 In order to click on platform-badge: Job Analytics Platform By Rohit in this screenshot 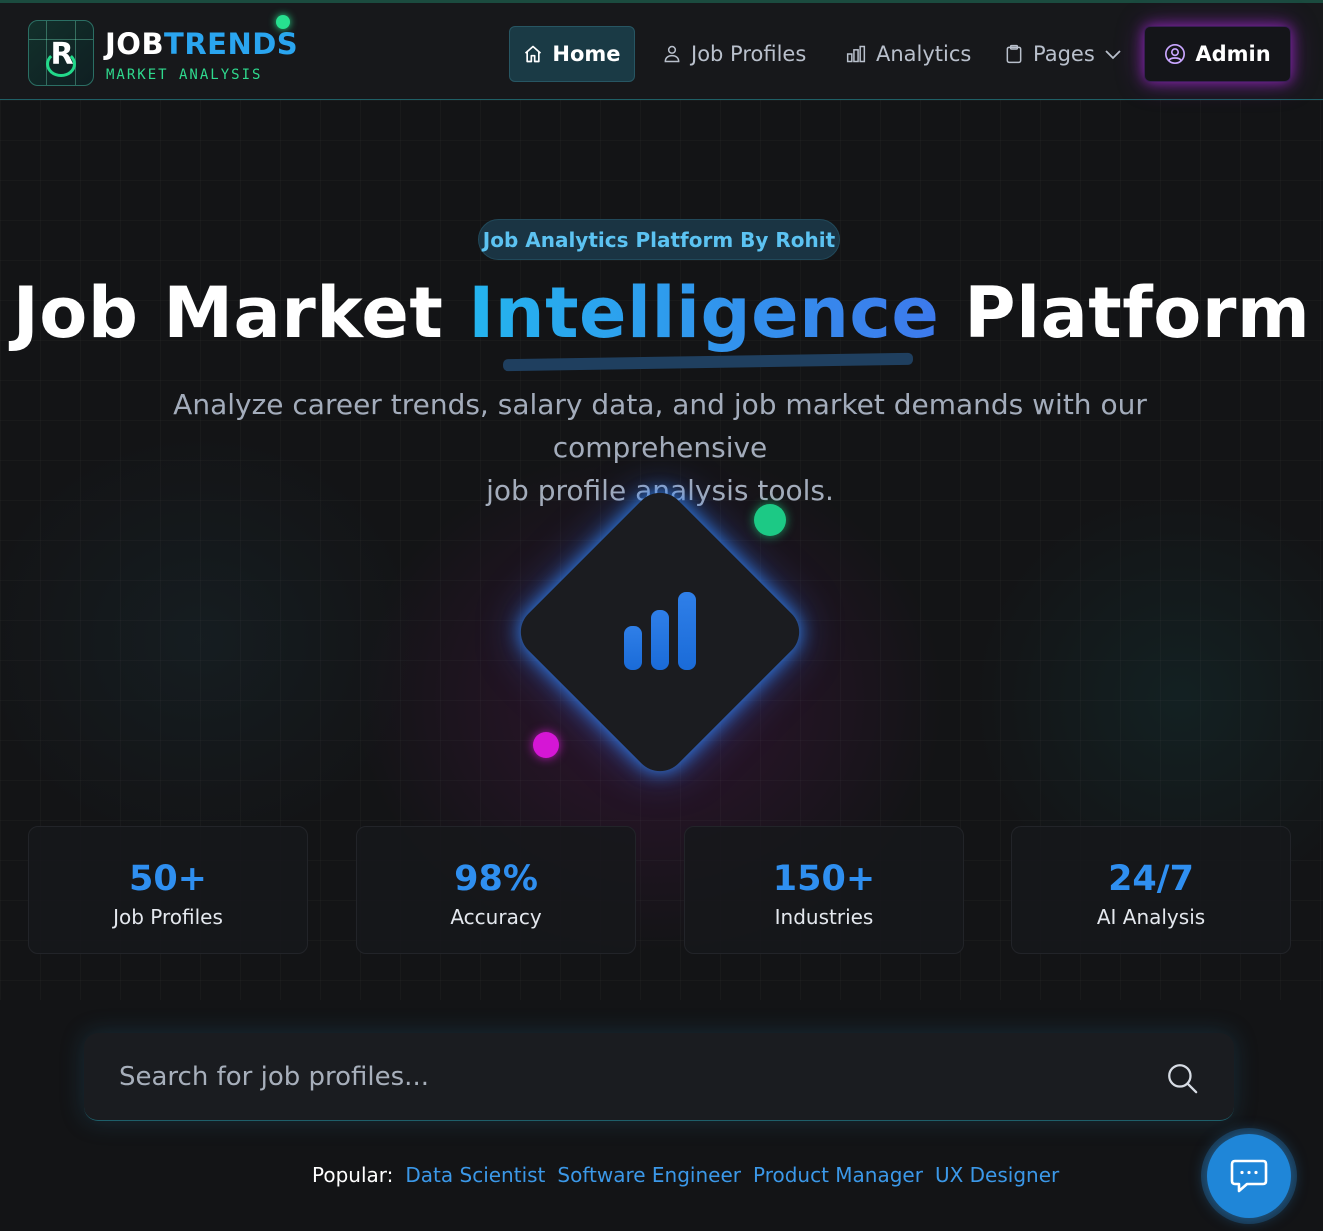, I will do `click(659, 239)`.